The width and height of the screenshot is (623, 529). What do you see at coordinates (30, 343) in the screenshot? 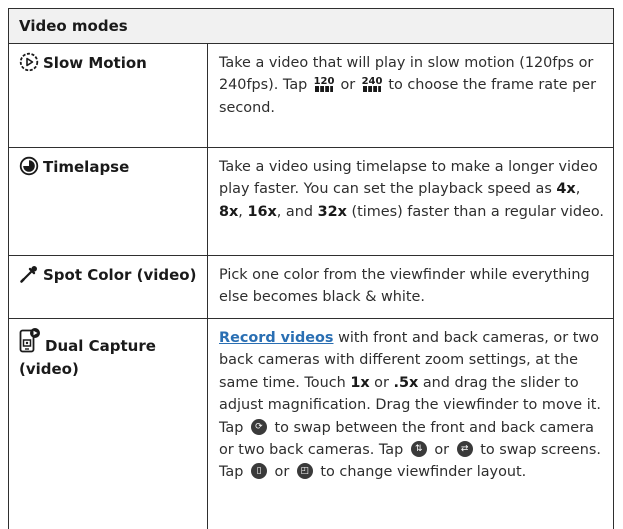
I see `dual-capture-icon` at bounding box center [30, 343].